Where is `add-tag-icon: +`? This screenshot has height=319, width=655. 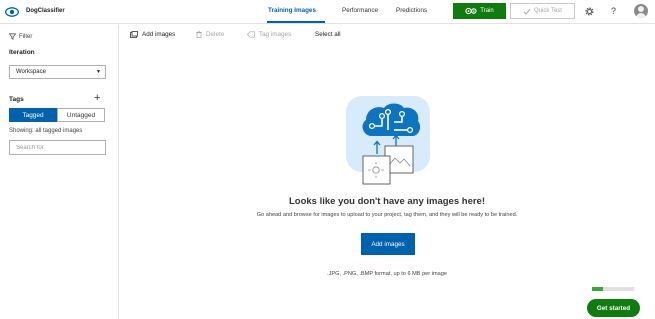
add-tag-icon: + is located at coordinates (97, 98).